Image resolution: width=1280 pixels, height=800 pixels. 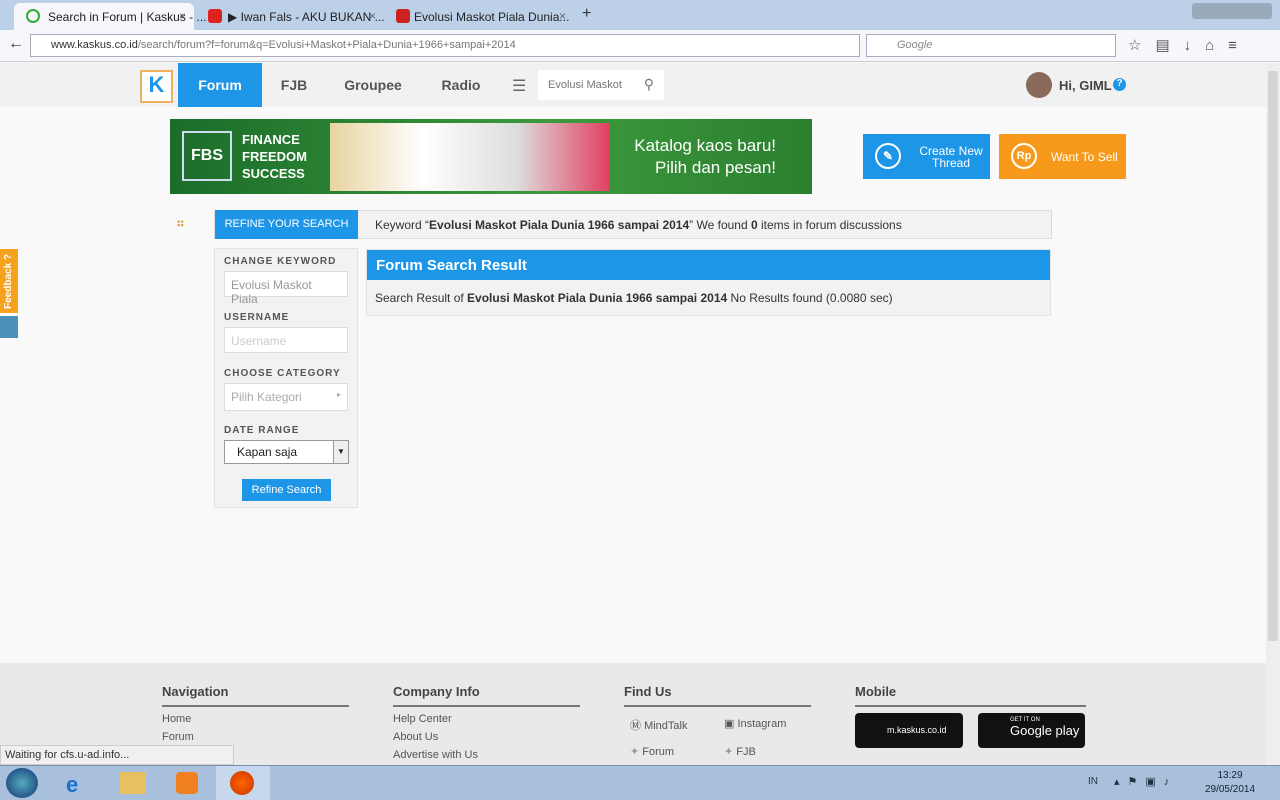 I want to click on ie-icon: e, so click(x=72, y=785).